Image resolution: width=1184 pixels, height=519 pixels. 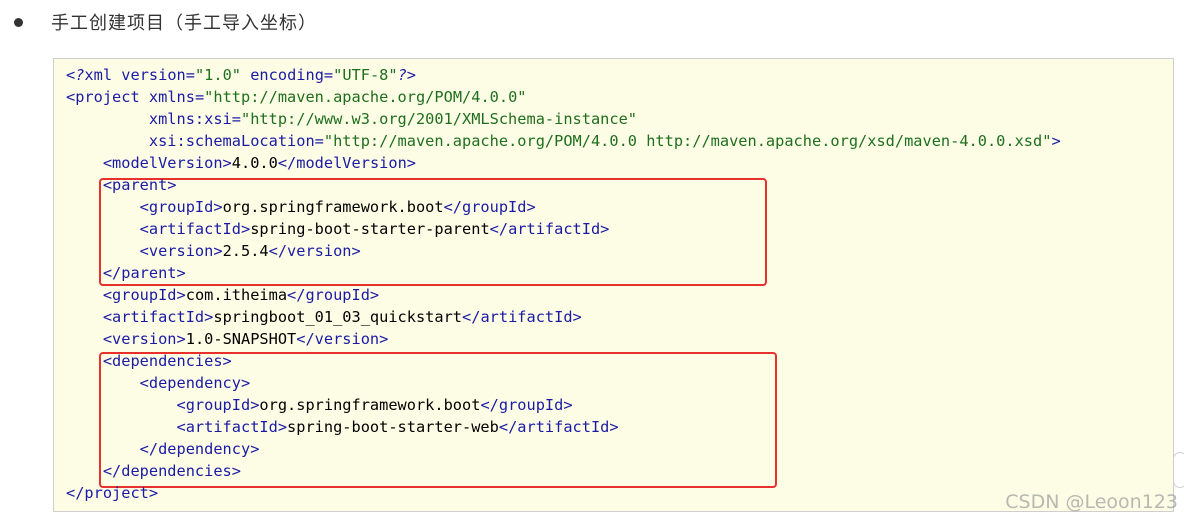 What do you see at coordinates (1056, 141) in the screenshot?
I see `code-token: >` at bounding box center [1056, 141].